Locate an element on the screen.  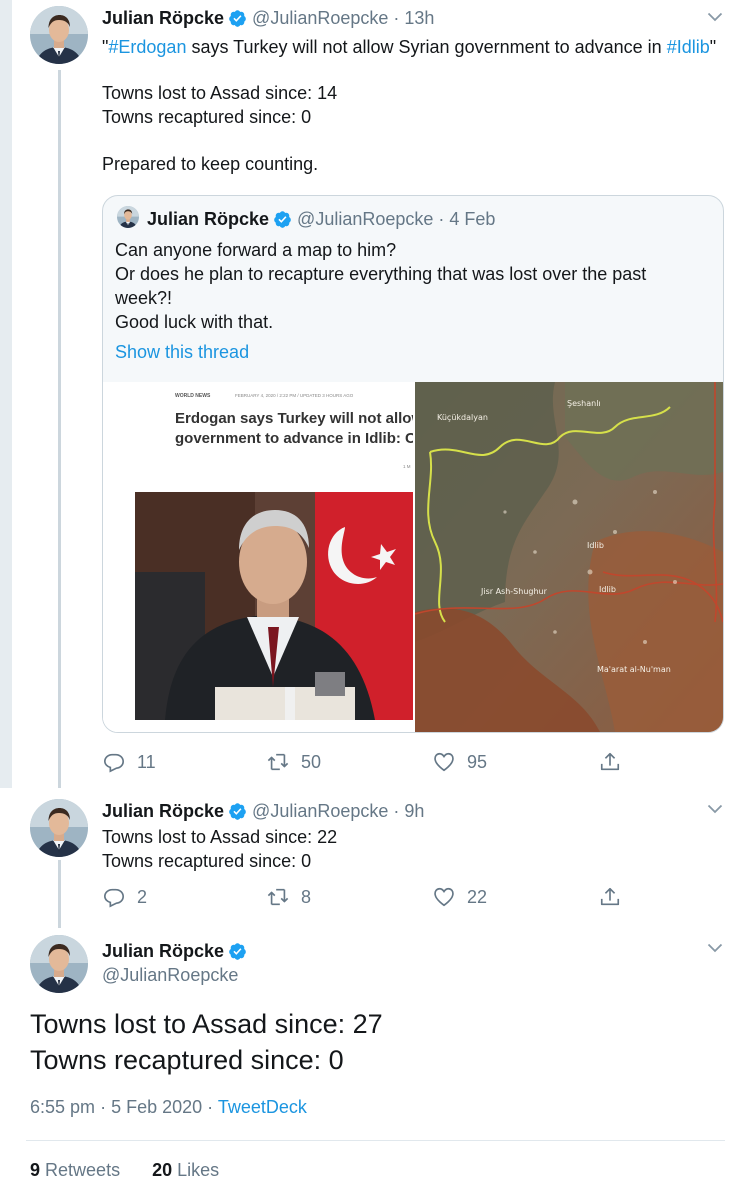
erdogan-photo is located at coordinates (274, 606).